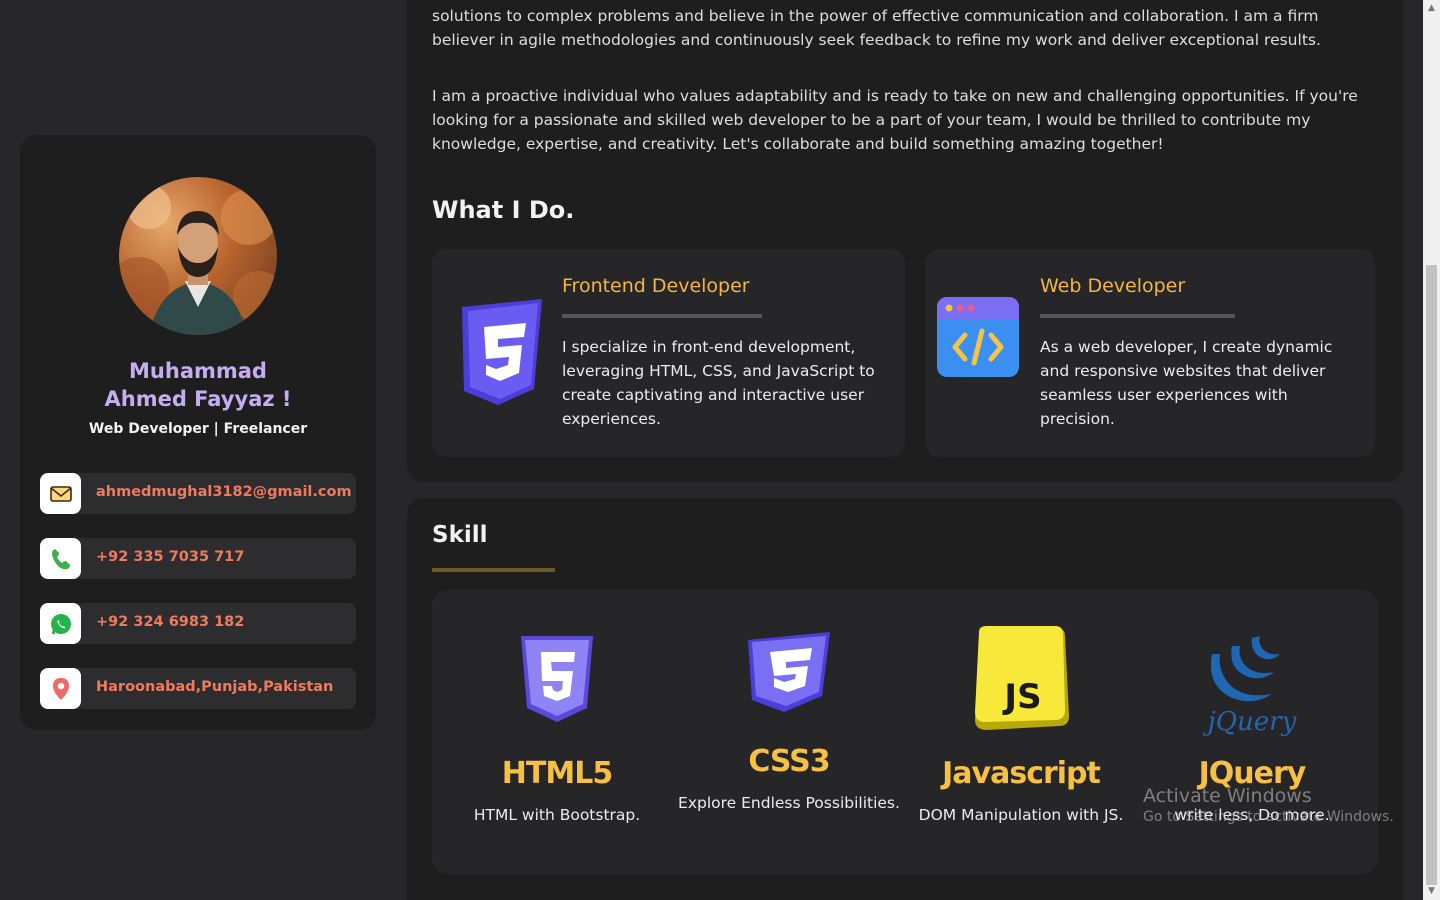 This screenshot has height=900, width=1440. What do you see at coordinates (198, 385) in the screenshot?
I see `profile-name: Muhammad Ahmed Fayyaz !` at bounding box center [198, 385].